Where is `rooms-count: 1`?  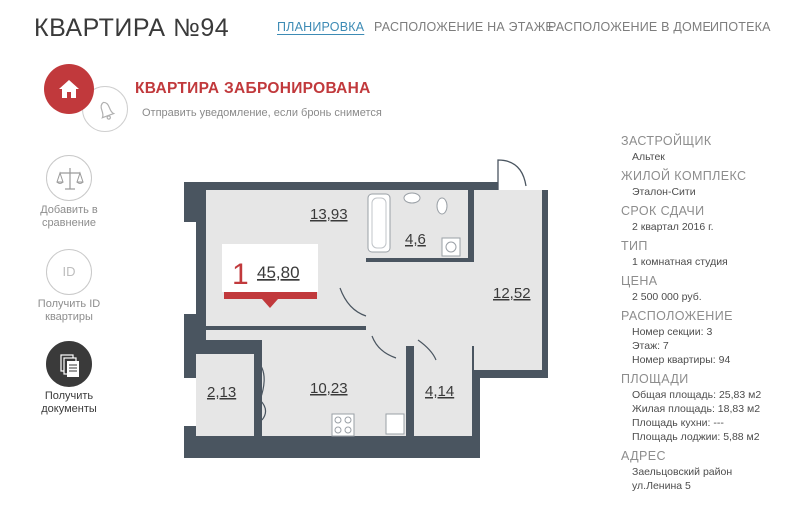 rooms-count: 1 is located at coordinates (240, 274).